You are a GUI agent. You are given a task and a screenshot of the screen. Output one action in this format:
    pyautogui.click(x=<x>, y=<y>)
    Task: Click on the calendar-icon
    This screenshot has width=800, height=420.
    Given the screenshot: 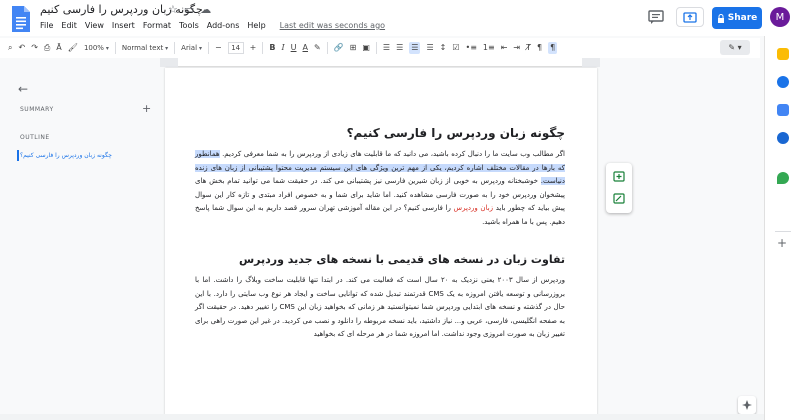 What is the action you would take?
    pyautogui.click(x=783, y=110)
    